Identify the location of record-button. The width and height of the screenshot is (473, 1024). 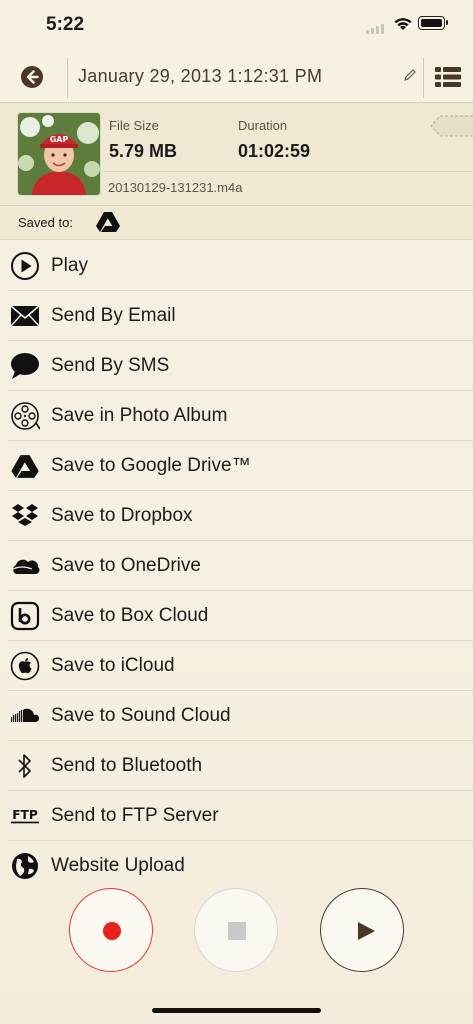
(111, 930).